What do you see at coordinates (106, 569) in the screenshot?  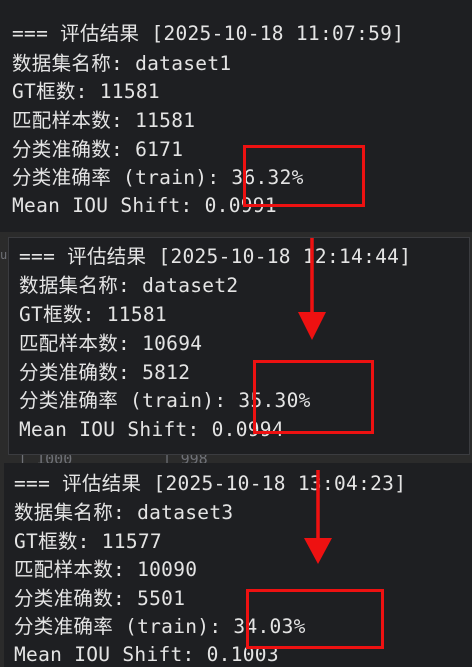 I see `matched-sample-count-line: 匹配样本数: 10090` at bounding box center [106, 569].